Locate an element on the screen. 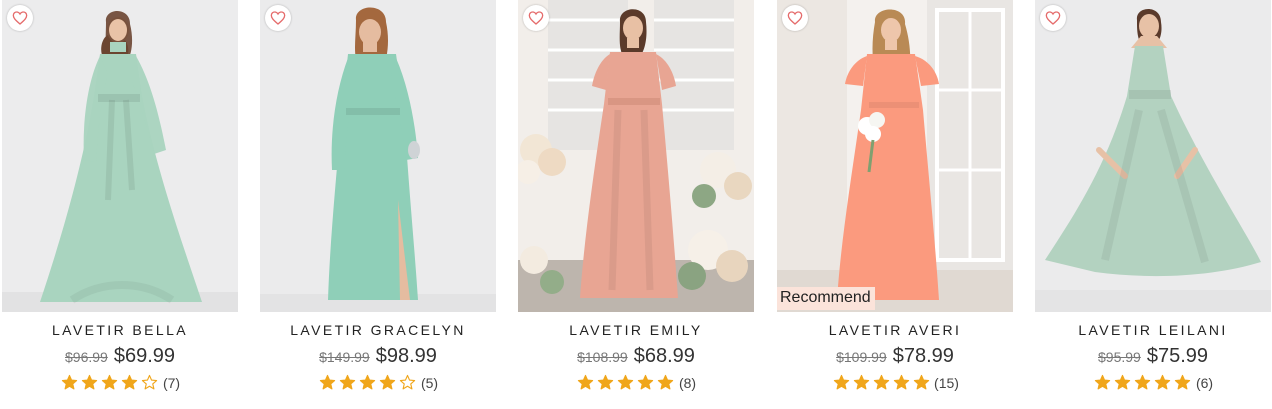  original-price: $109.99 is located at coordinates (861, 357).